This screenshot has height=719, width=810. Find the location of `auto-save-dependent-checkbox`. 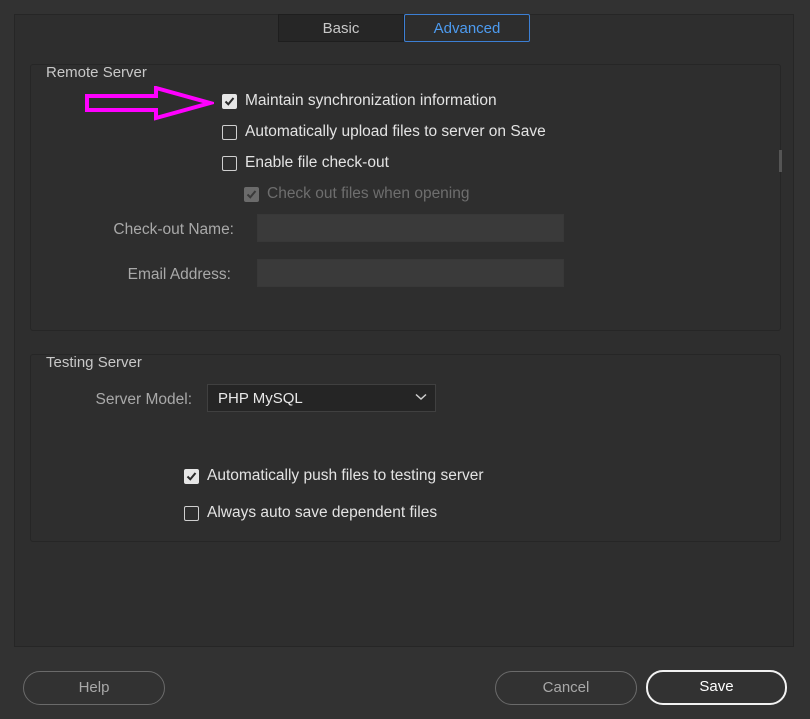

auto-save-dependent-checkbox is located at coordinates (191, 513).